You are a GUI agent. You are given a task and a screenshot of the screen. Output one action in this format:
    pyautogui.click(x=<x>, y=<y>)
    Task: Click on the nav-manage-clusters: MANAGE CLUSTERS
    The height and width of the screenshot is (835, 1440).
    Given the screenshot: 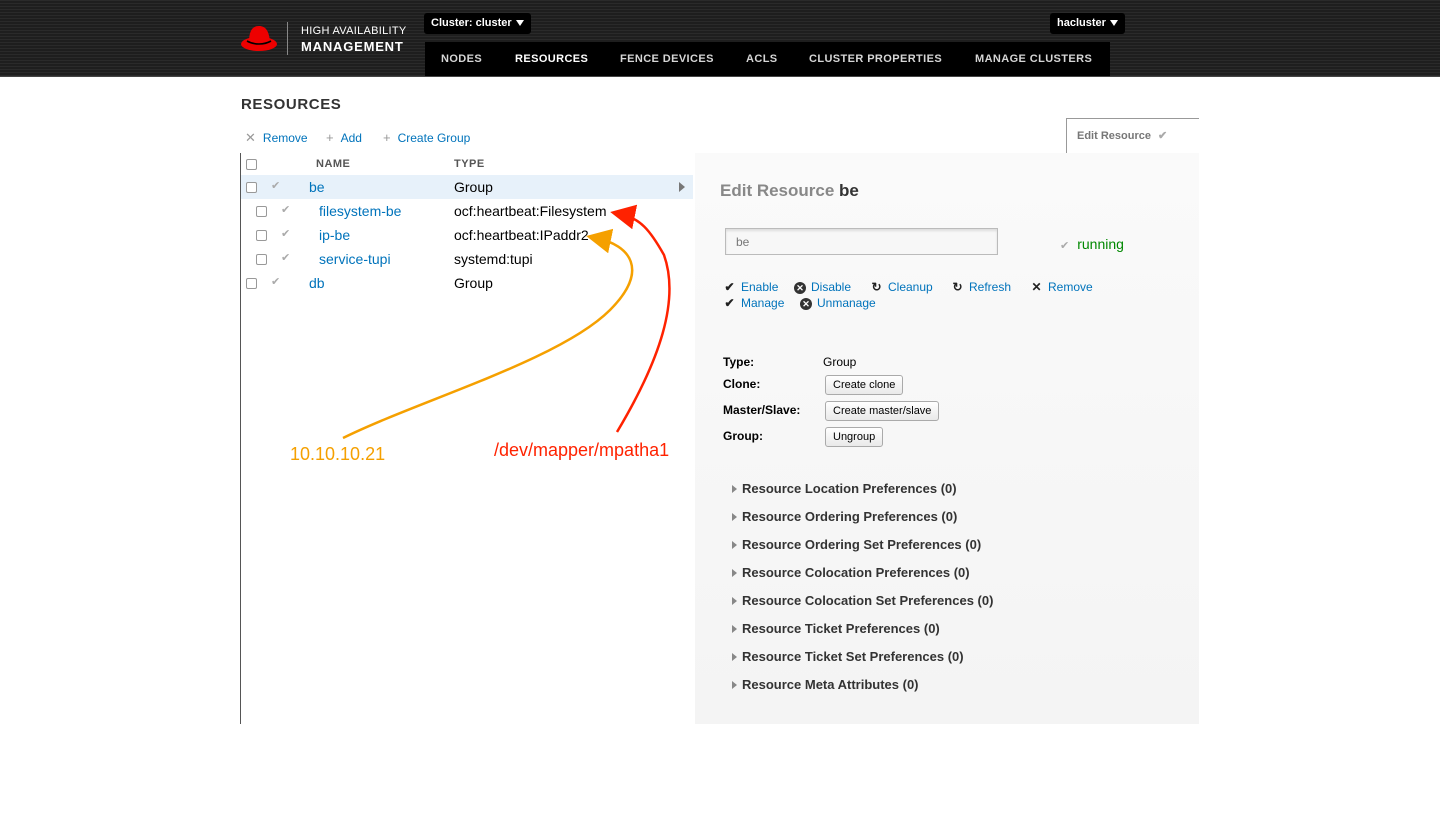 What is the action you would take?
    pyautogui.click(x=1033, y=59)
    